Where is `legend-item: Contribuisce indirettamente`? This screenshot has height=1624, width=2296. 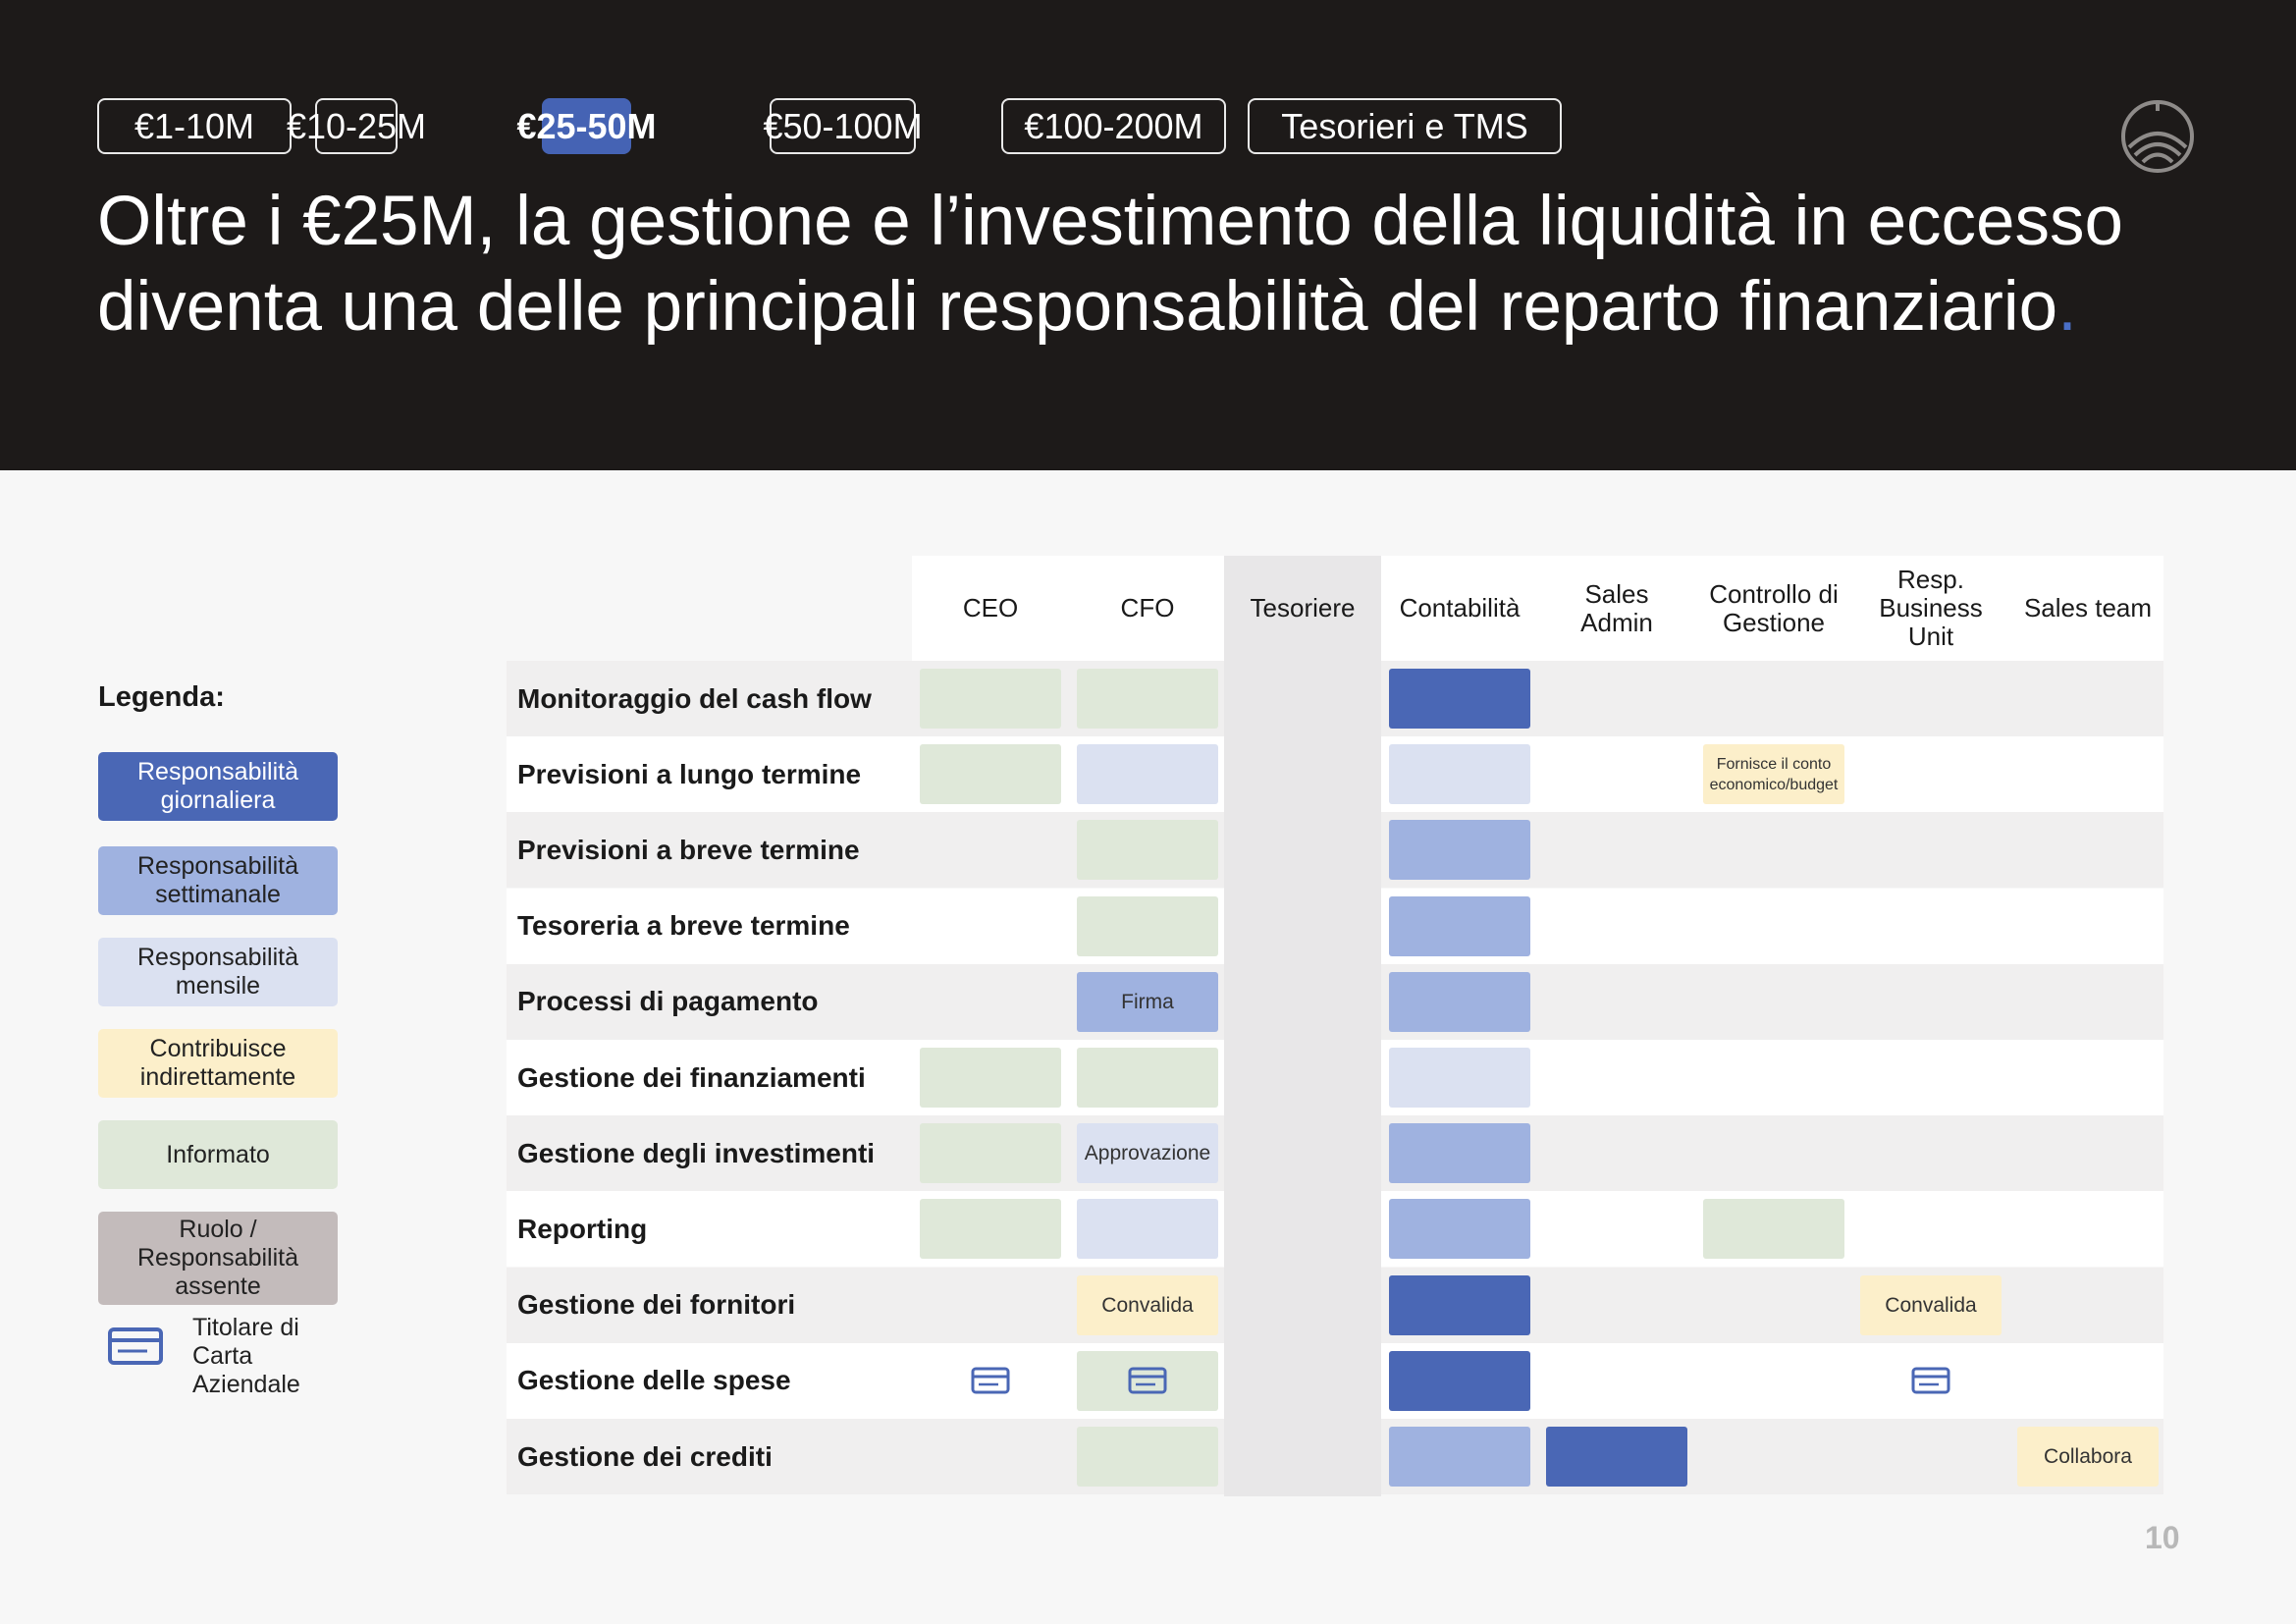
legend-item: Contribuisce indirettamente is located at coordinates (218, 1063).